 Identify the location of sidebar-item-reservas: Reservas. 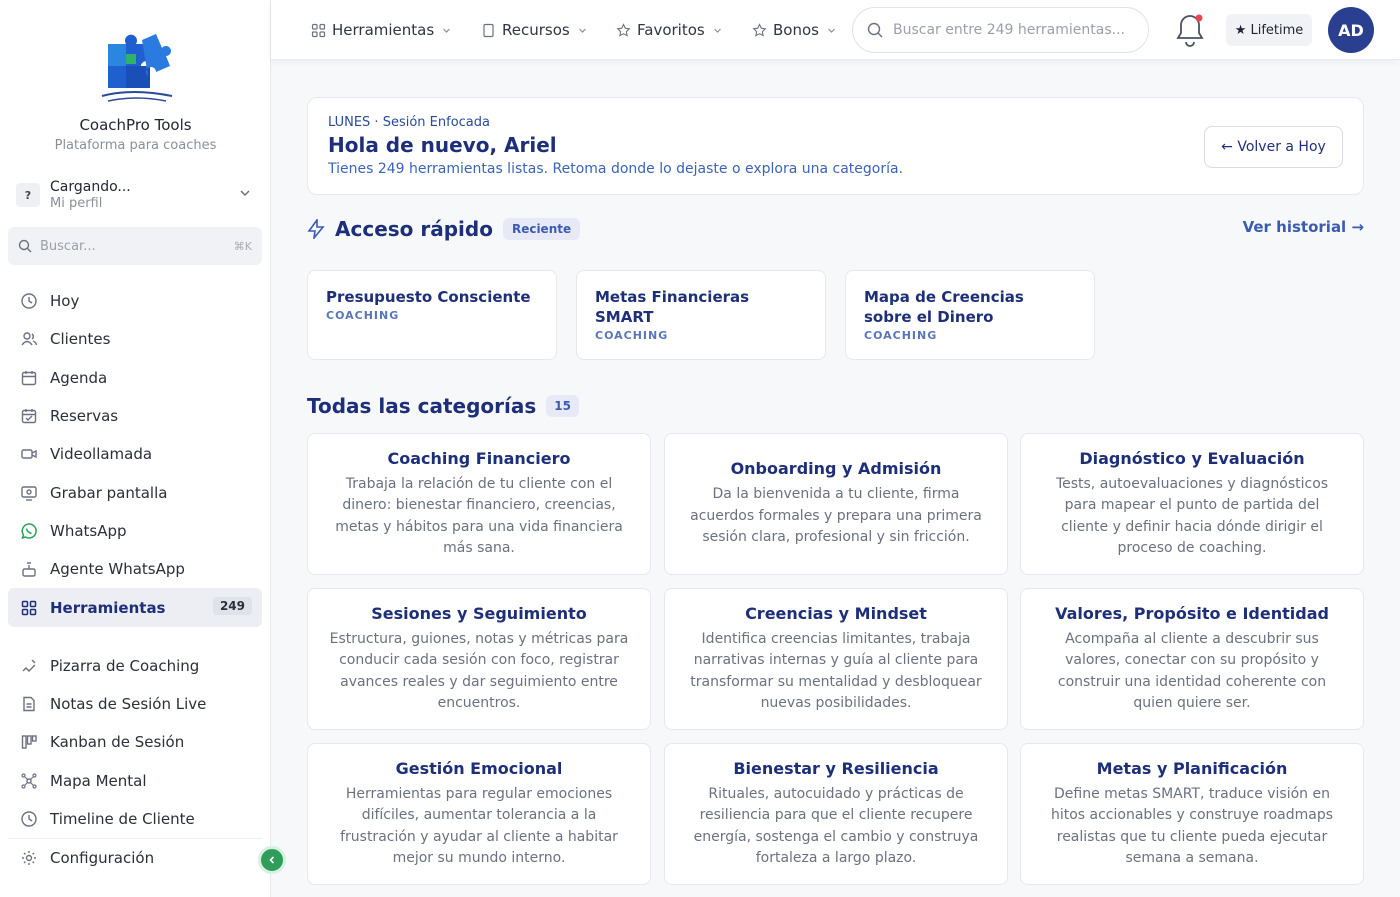
(135, 416).